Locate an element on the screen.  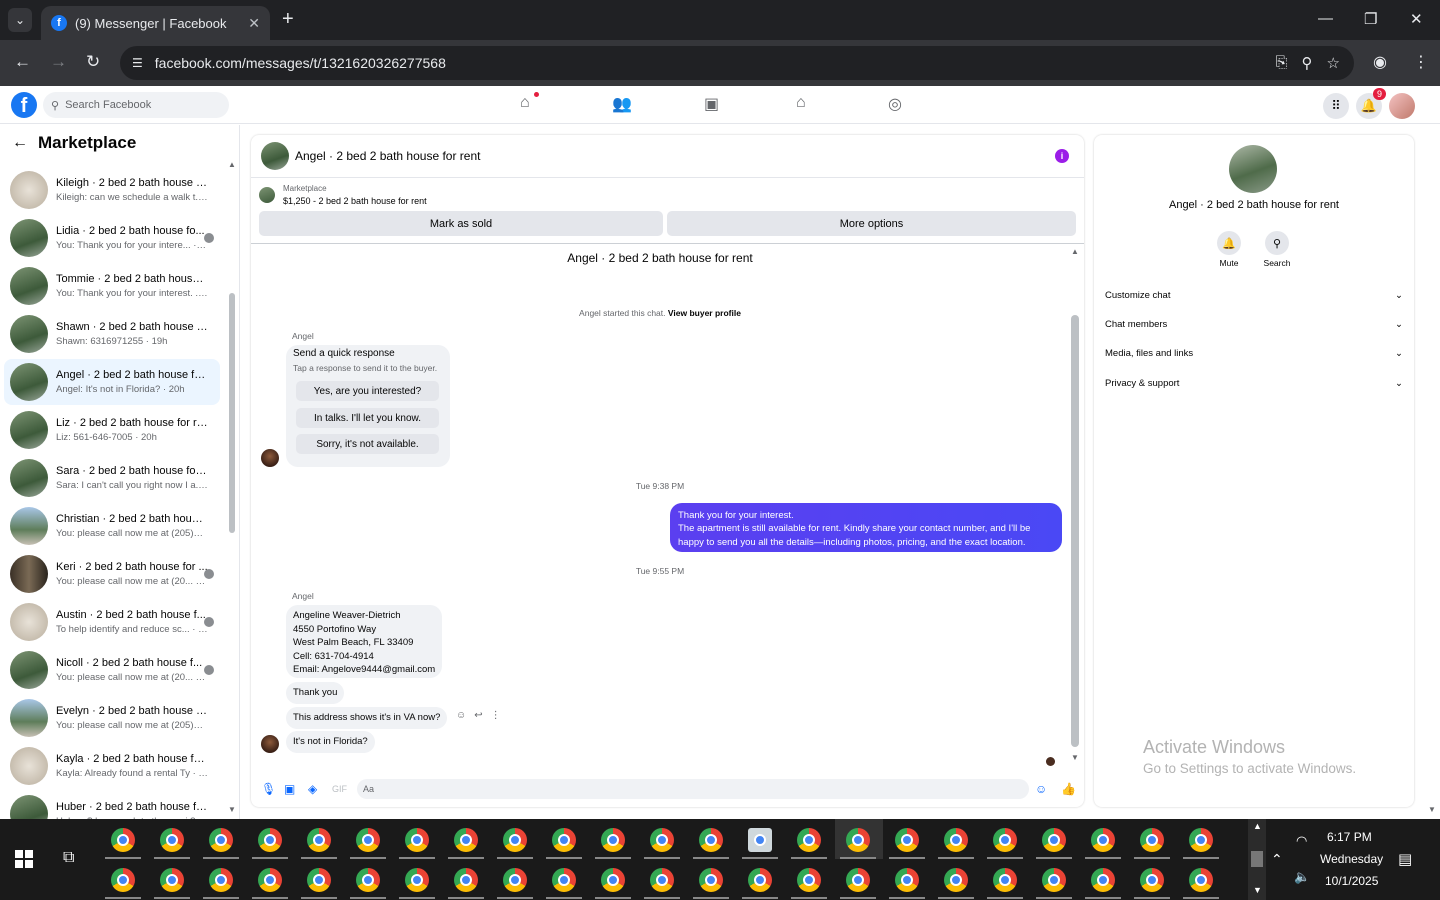
chat-avatar is located at coordinates (275, 156).